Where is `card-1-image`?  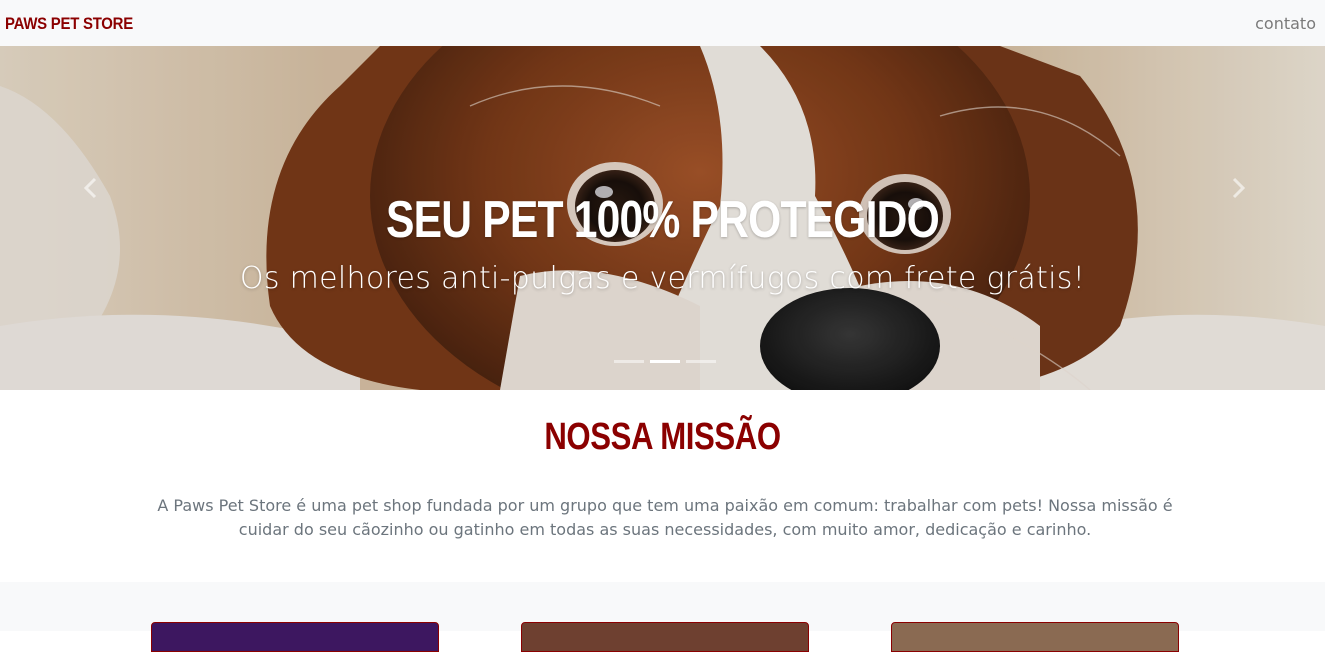 card-1-image is located at coordinates (295, 637).